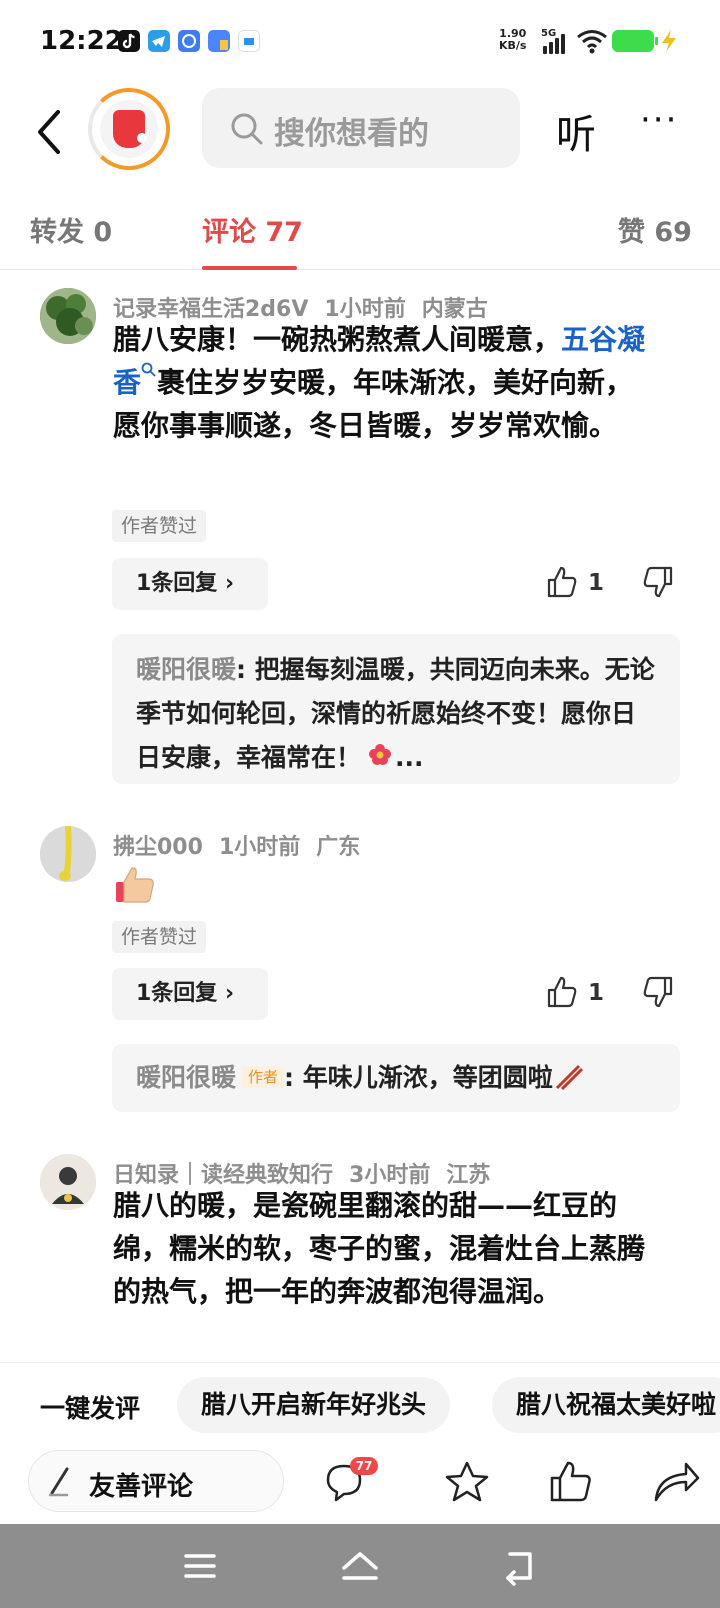 Image resolution: width=720 pixels, height=1608 pixels. I want to click on comment-meta: 拂尘000 1小时前 广东, so click(244, 845).